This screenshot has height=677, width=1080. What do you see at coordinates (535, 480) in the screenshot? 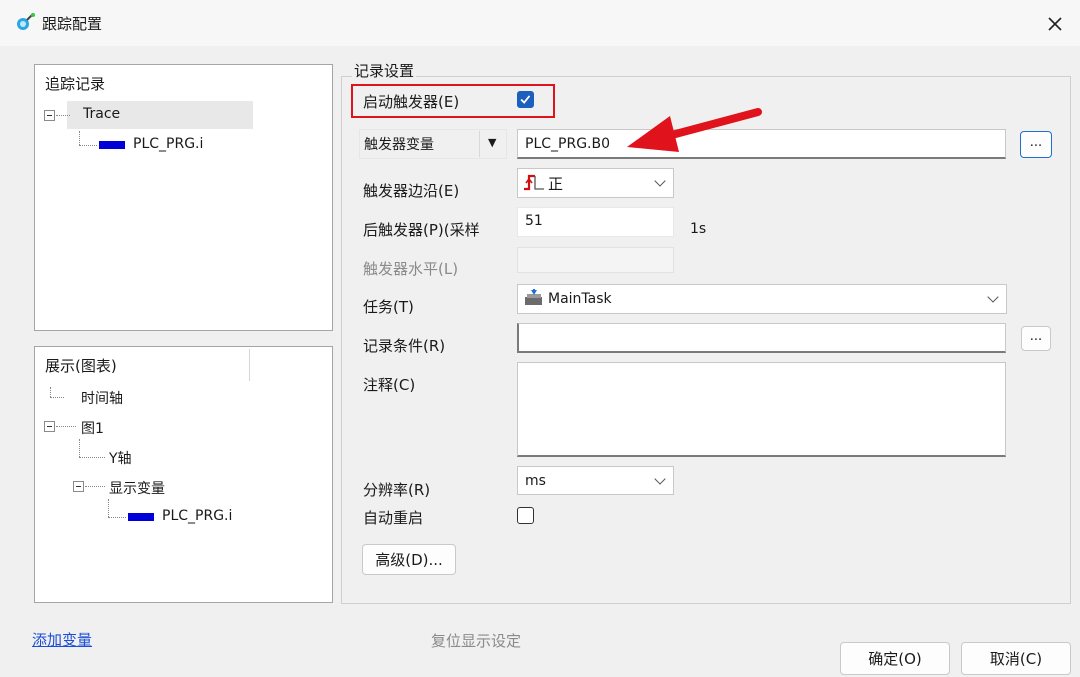
I see `resolution-value: ms` at bounding box center [535, 480].